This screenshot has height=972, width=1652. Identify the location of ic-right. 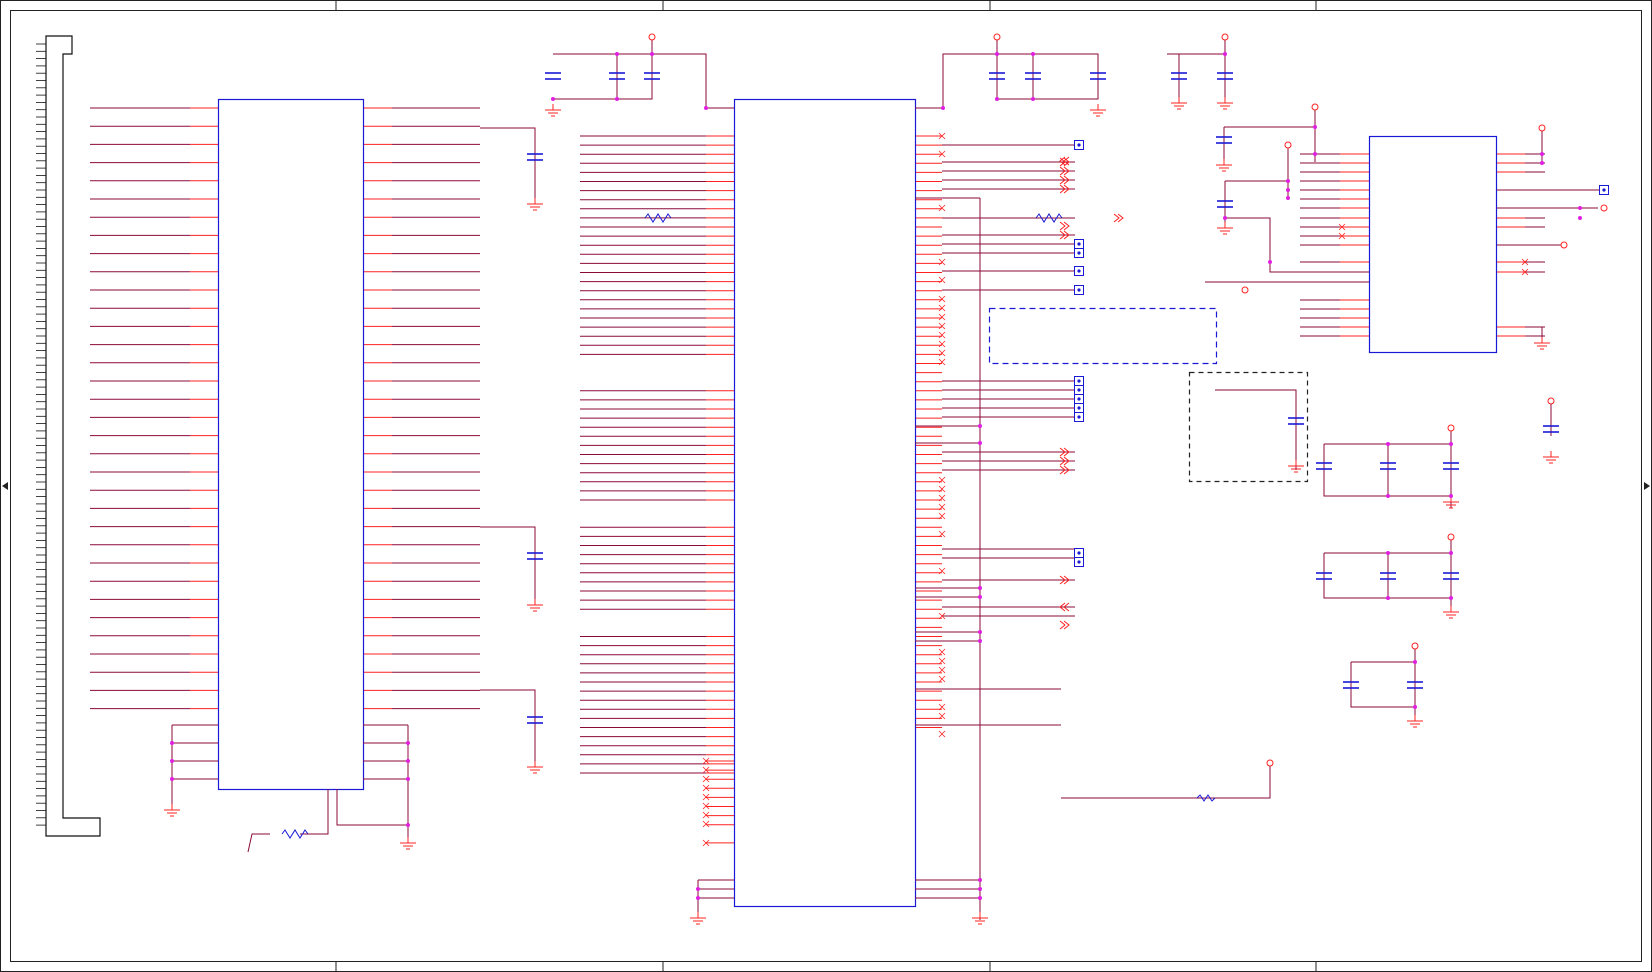
(1450, 240).